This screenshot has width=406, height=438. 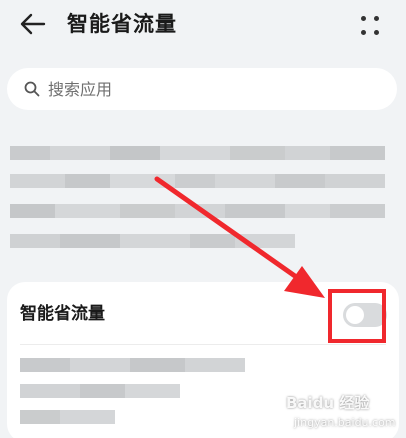 I want to click on divider, so click(x=203, y=344).